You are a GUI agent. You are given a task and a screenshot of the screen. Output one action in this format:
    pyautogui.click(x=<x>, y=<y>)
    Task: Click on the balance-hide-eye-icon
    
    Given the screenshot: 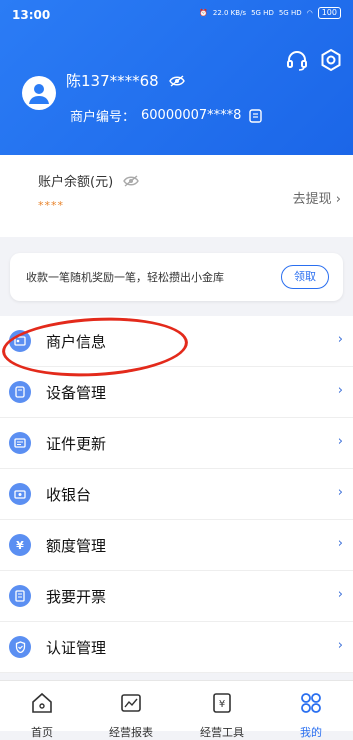 What is the action you would take?
    pyautogui.click(x=131, y=180)
    